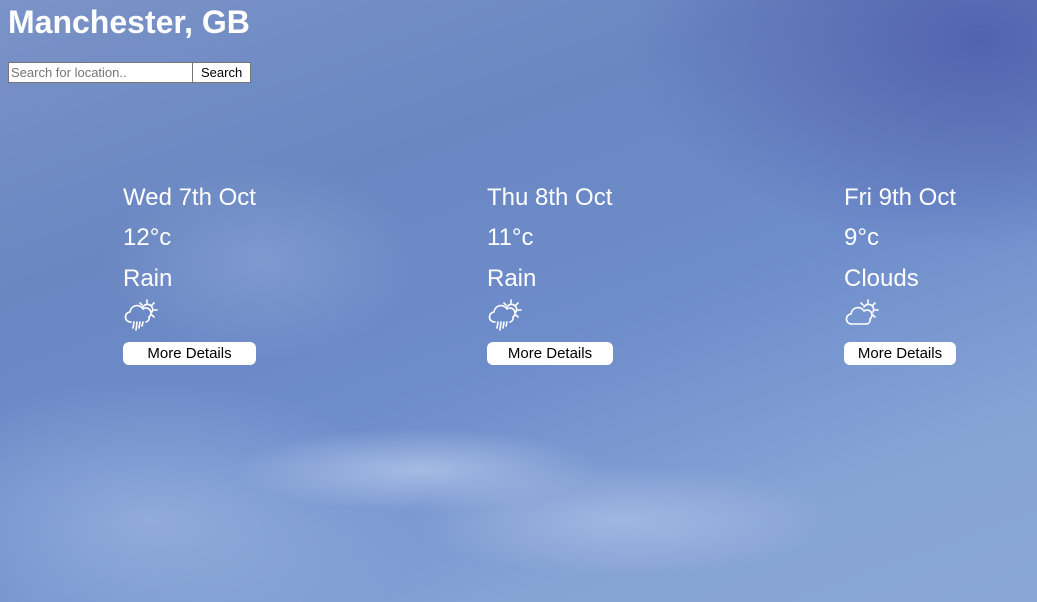  I want to click on forecast-card-day-3: Fri 9th Oct 9°c Clouds More Details, so click(900, 273).